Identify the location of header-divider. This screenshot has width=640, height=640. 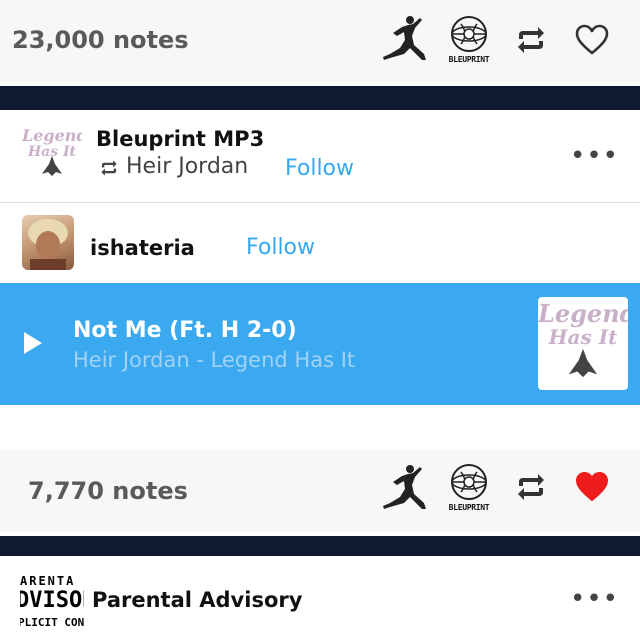
(320, 202).